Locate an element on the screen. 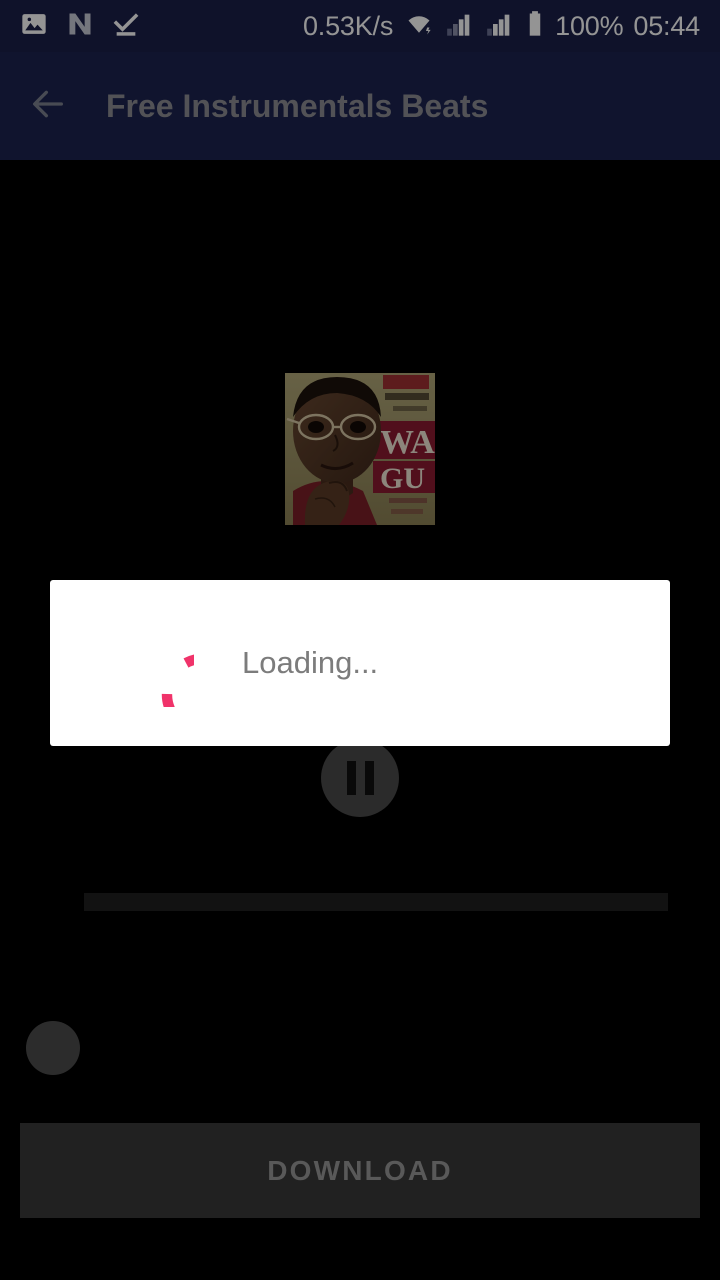 The height and width of the screenshot is (1280, 720). nova-n-icon is located at coordinates (80, 26).